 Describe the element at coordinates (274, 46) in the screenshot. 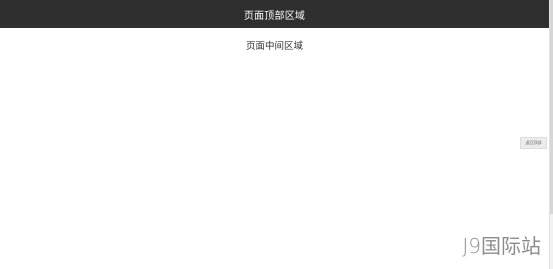

I see `main-area-title: 页面中间区域` at that location.